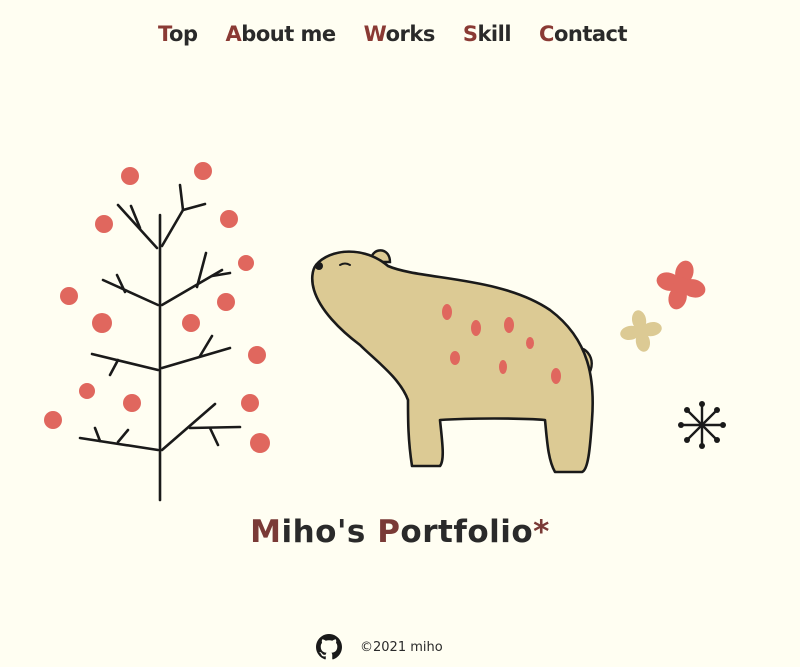 The width and height of the screenshot is (800, 667). I want to click on copyright-text: ©2021 miho, so click(401, 647).